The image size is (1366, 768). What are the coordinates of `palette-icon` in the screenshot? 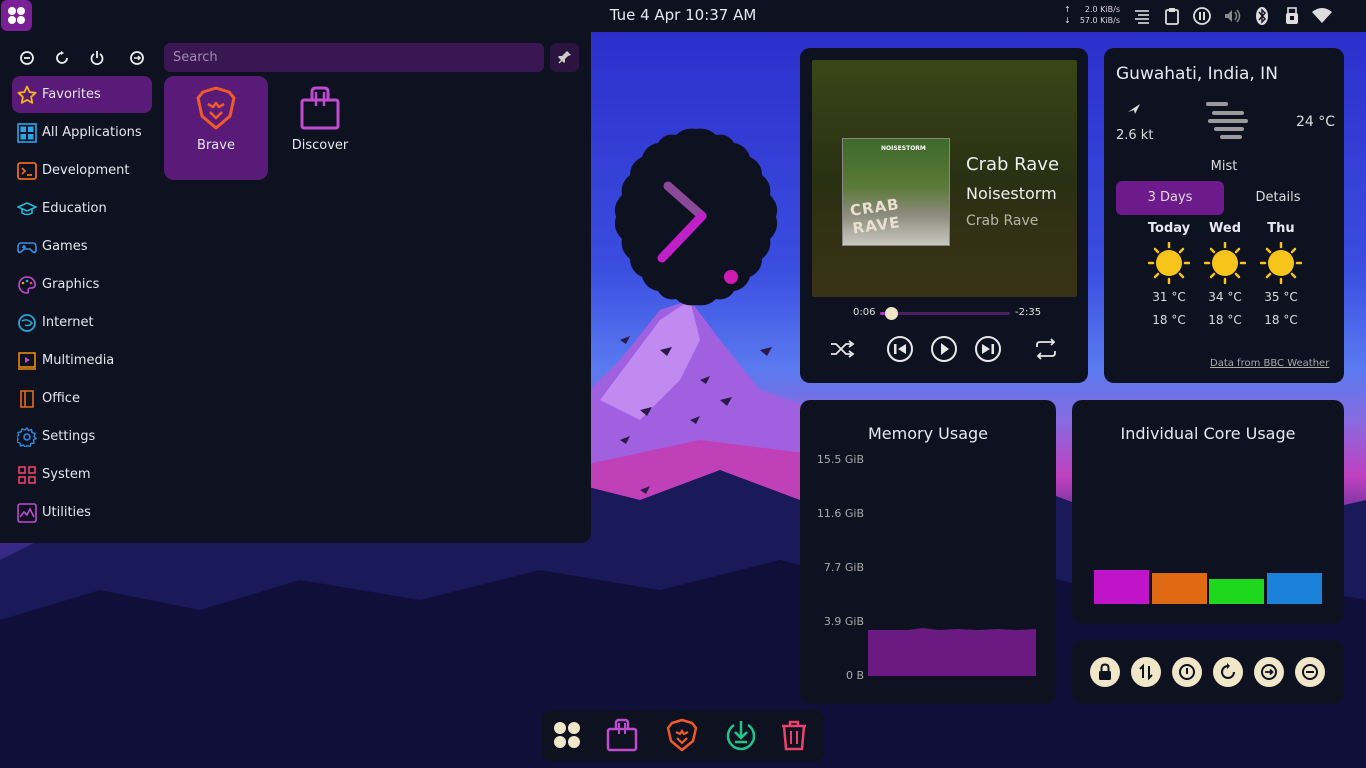 It's located at (27, 285).